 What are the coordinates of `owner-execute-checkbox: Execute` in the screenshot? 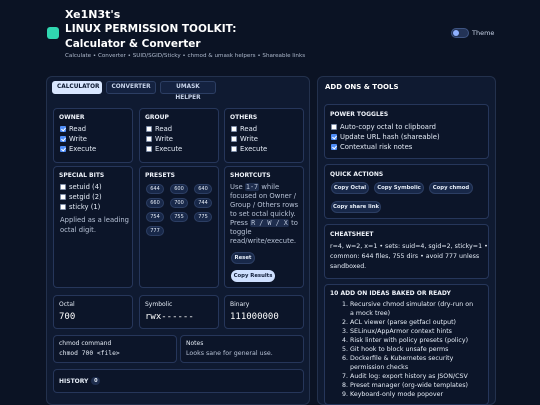 It's located at (78, 149).